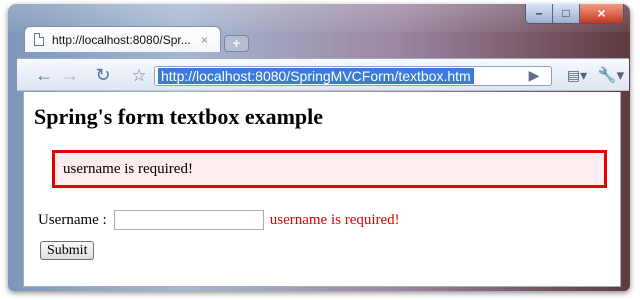 The width and height of the screenshot is (640, 300). I want to click on minimize-button: –, so click(539, 13).